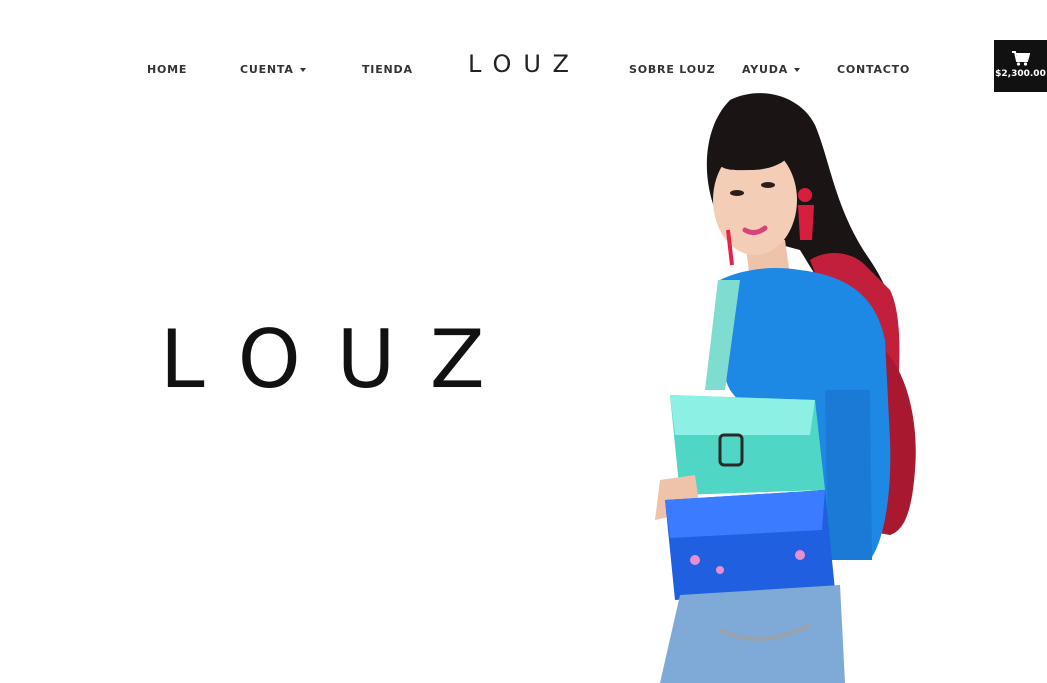 The width and height of the screenshot is (1047, 683). I want to click on nav-ayuda-label: AYUDA, so click(765, 69).